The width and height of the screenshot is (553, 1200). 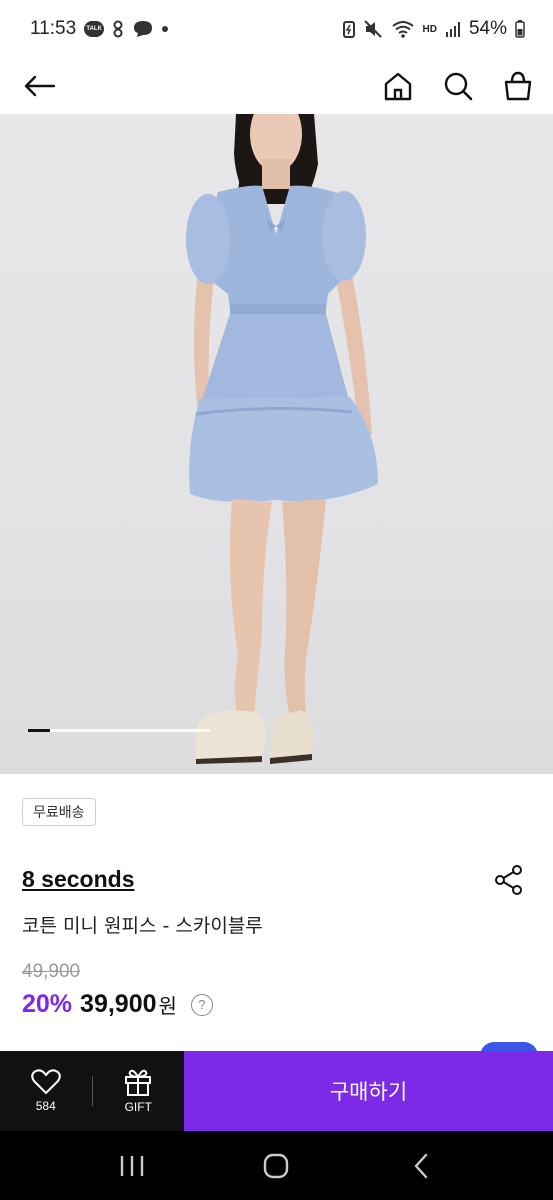 I want to click on bottom-left-actions: 584 GIFT, so click(x=92, y=1091).